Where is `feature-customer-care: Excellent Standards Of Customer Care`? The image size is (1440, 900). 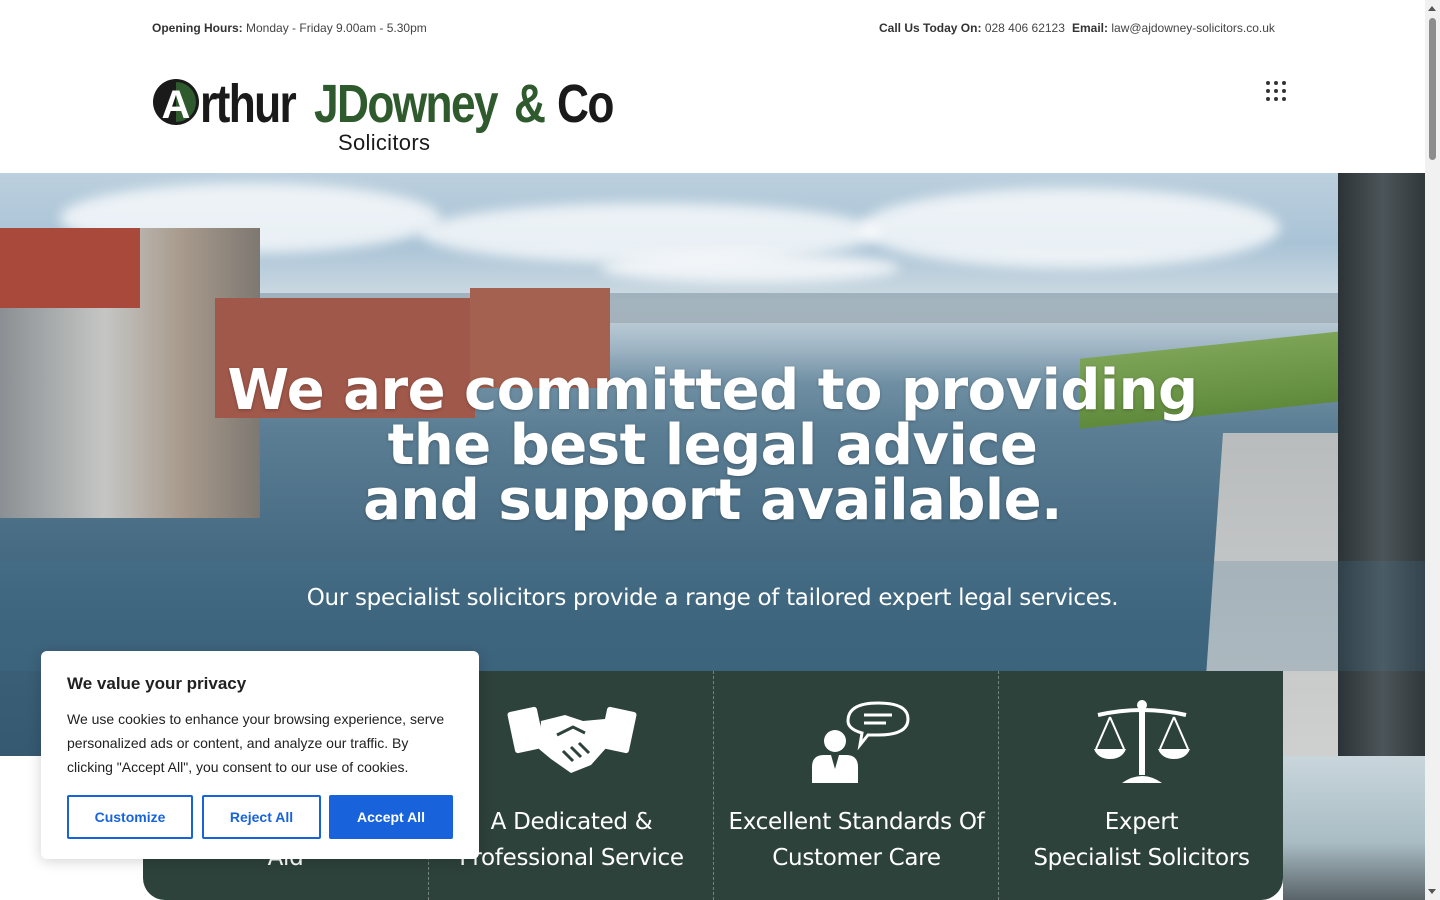
feature-customer-care: Excellent Standards Of Customer Care is located at coordinates (856, 785).